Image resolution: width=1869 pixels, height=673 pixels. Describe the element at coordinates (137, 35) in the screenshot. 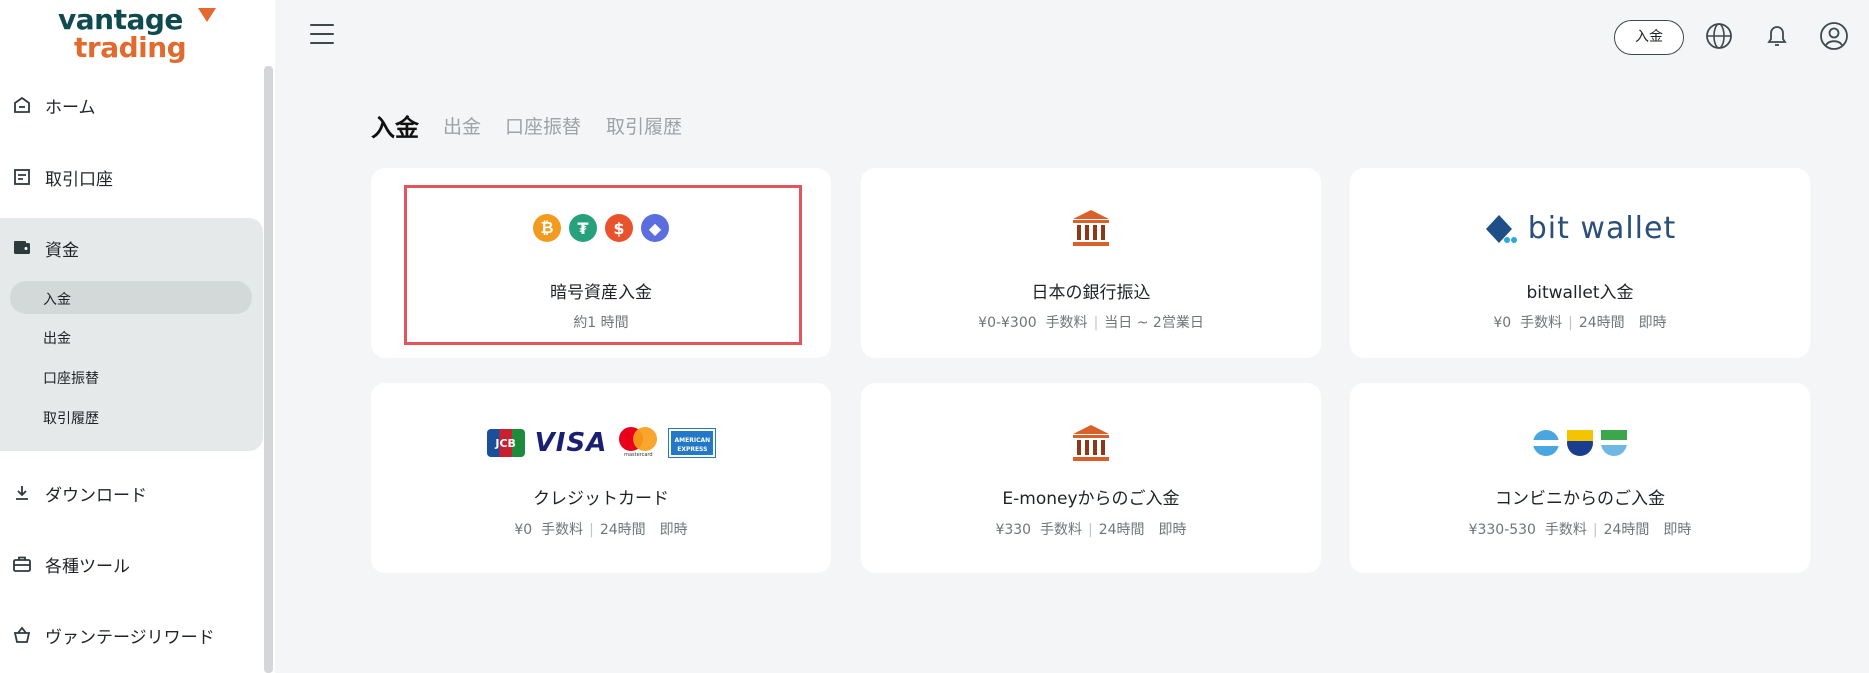

I see `vantage-trading-logo: vantage trading` at that location.